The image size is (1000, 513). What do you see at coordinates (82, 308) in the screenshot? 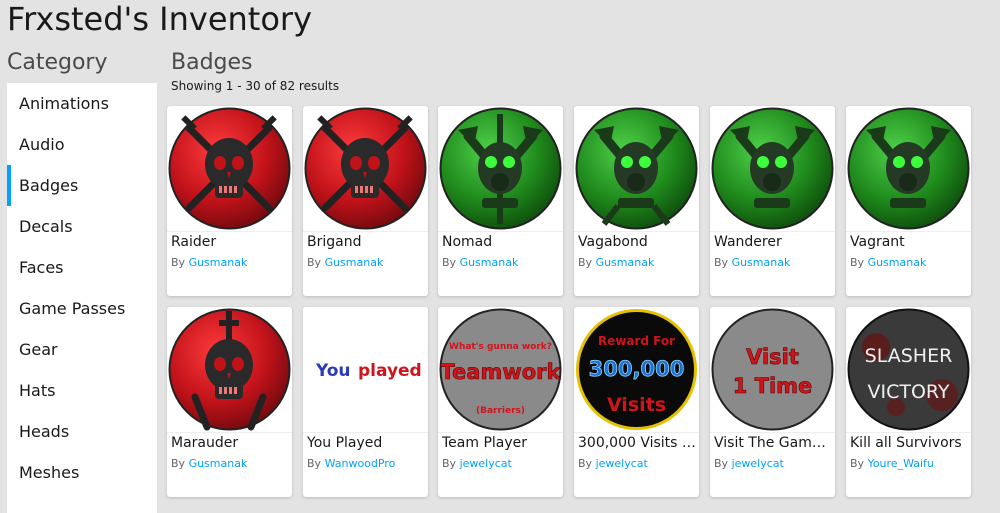
I see `sidebar-item-game-passes: Game Passes` at bounding box center [82, 308].